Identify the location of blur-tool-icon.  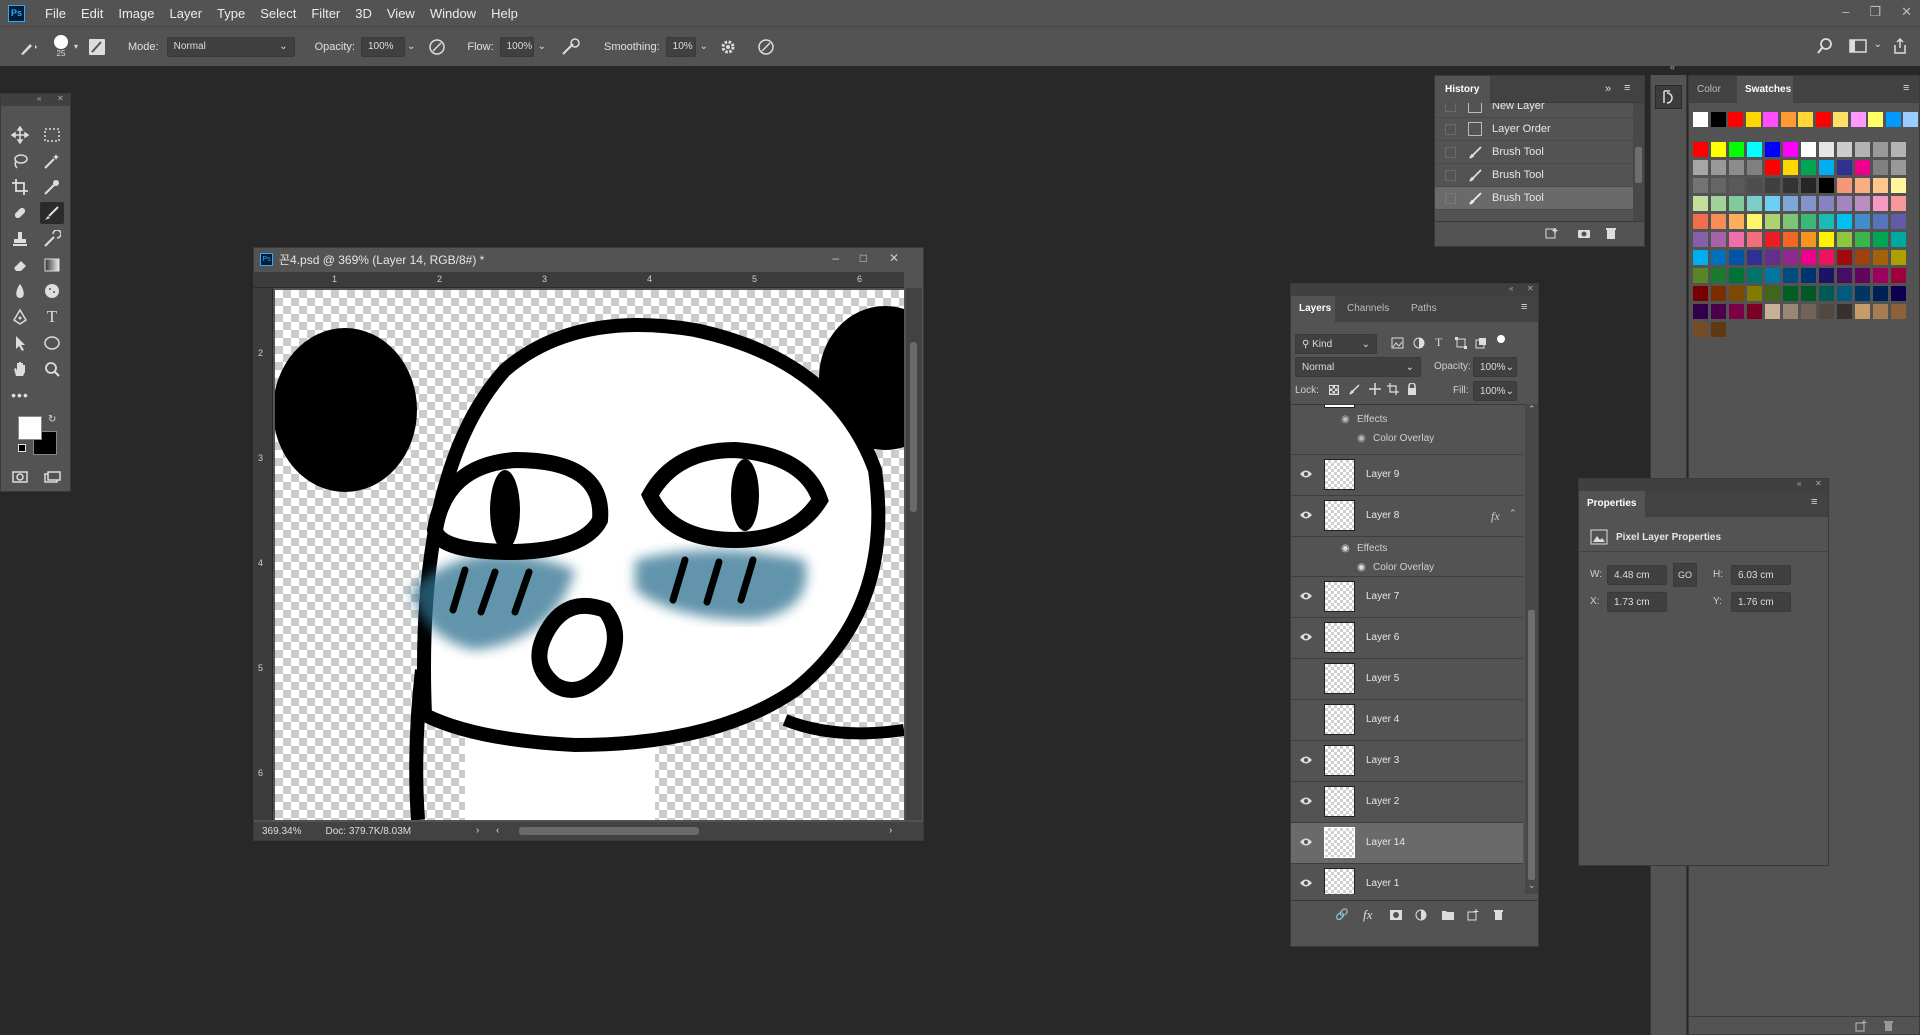
(20, 291).